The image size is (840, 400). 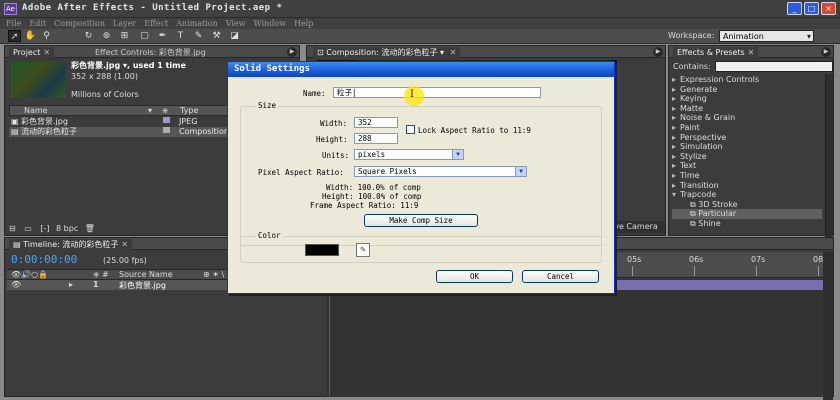 What do you see at coordinates (421, 220) in the screenshot?
I see `make-comp-size-button: Make Comp Size` at bounding box center [421, 220].